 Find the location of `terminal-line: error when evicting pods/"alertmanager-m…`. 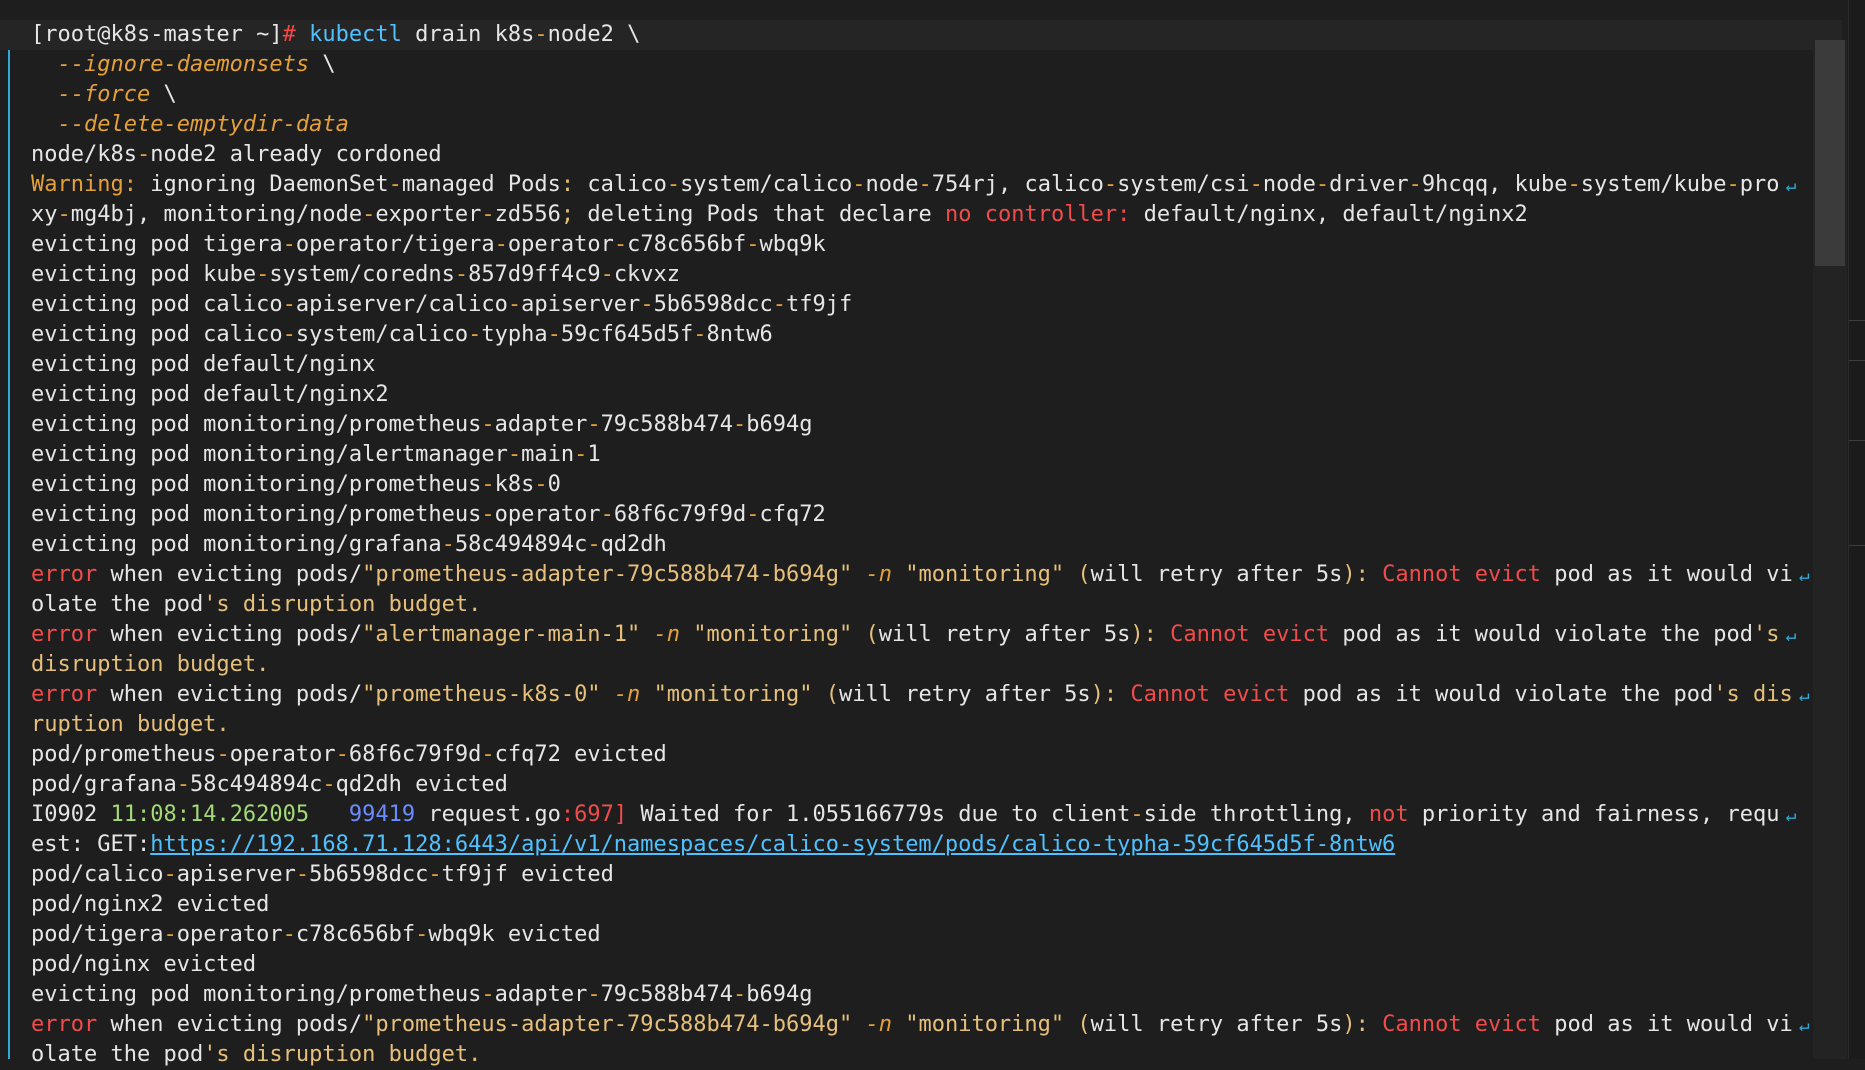

terminal-line: error when evicting pods/"alertmanager-m… is located at coordinates (921, 635).